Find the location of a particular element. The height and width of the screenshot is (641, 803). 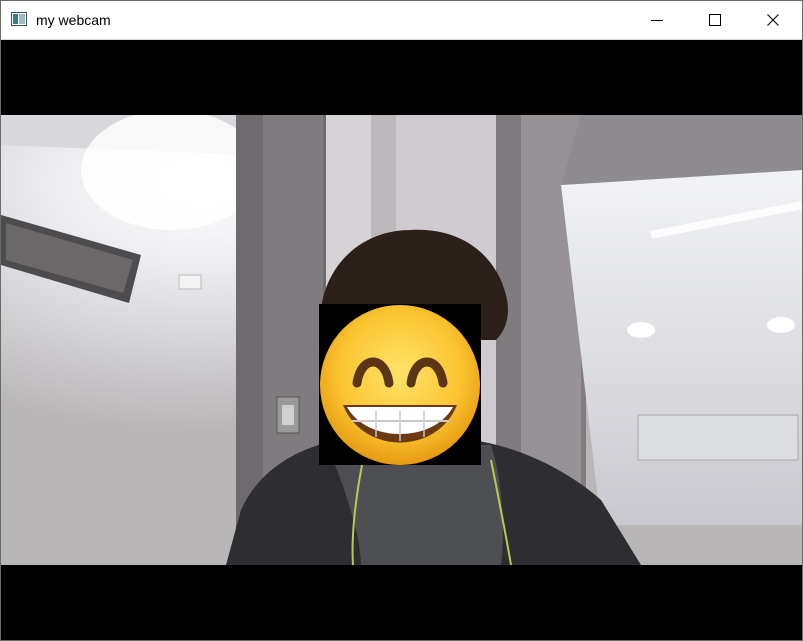

letterbox-bottom is located at coordinates (401, 602).